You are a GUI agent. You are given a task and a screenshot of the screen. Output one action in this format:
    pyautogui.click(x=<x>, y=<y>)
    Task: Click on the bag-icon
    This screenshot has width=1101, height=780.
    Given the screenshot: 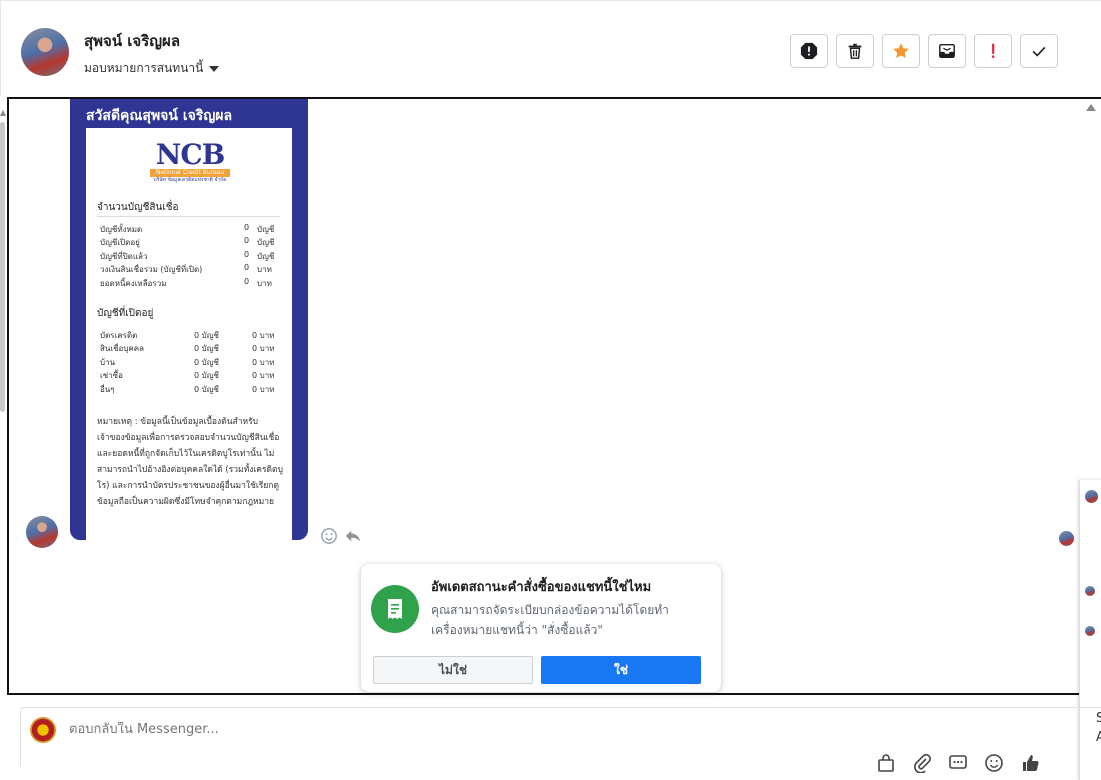 What is the action you would take?
    pyautogui.click(x=886, y=763)
    